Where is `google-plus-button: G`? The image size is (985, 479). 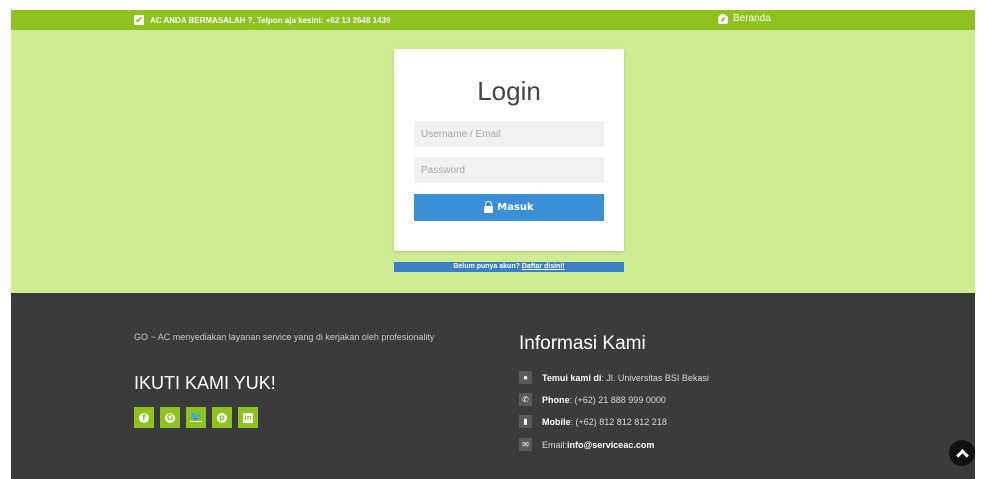 google-plus-button: G is located at coordinates (170, 417).